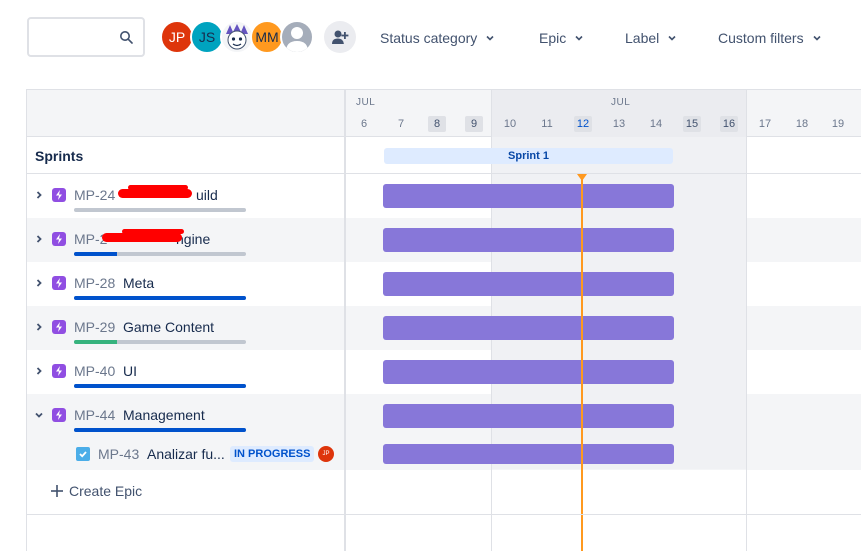 The height and width of the screenshot is (551, 861). I want to click on today-marker-tip, so click(582, 177).